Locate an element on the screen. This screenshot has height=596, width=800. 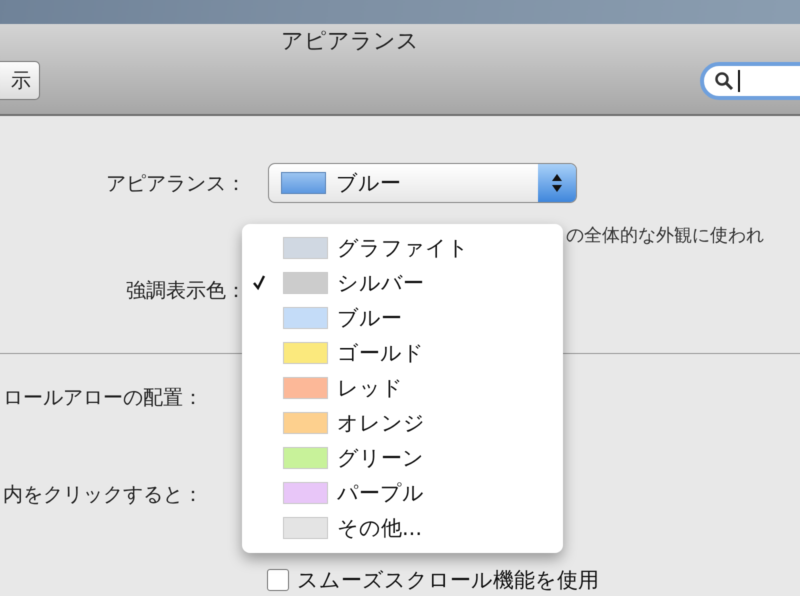
menu-item: ゴールド is located at coordinates (402, 352).